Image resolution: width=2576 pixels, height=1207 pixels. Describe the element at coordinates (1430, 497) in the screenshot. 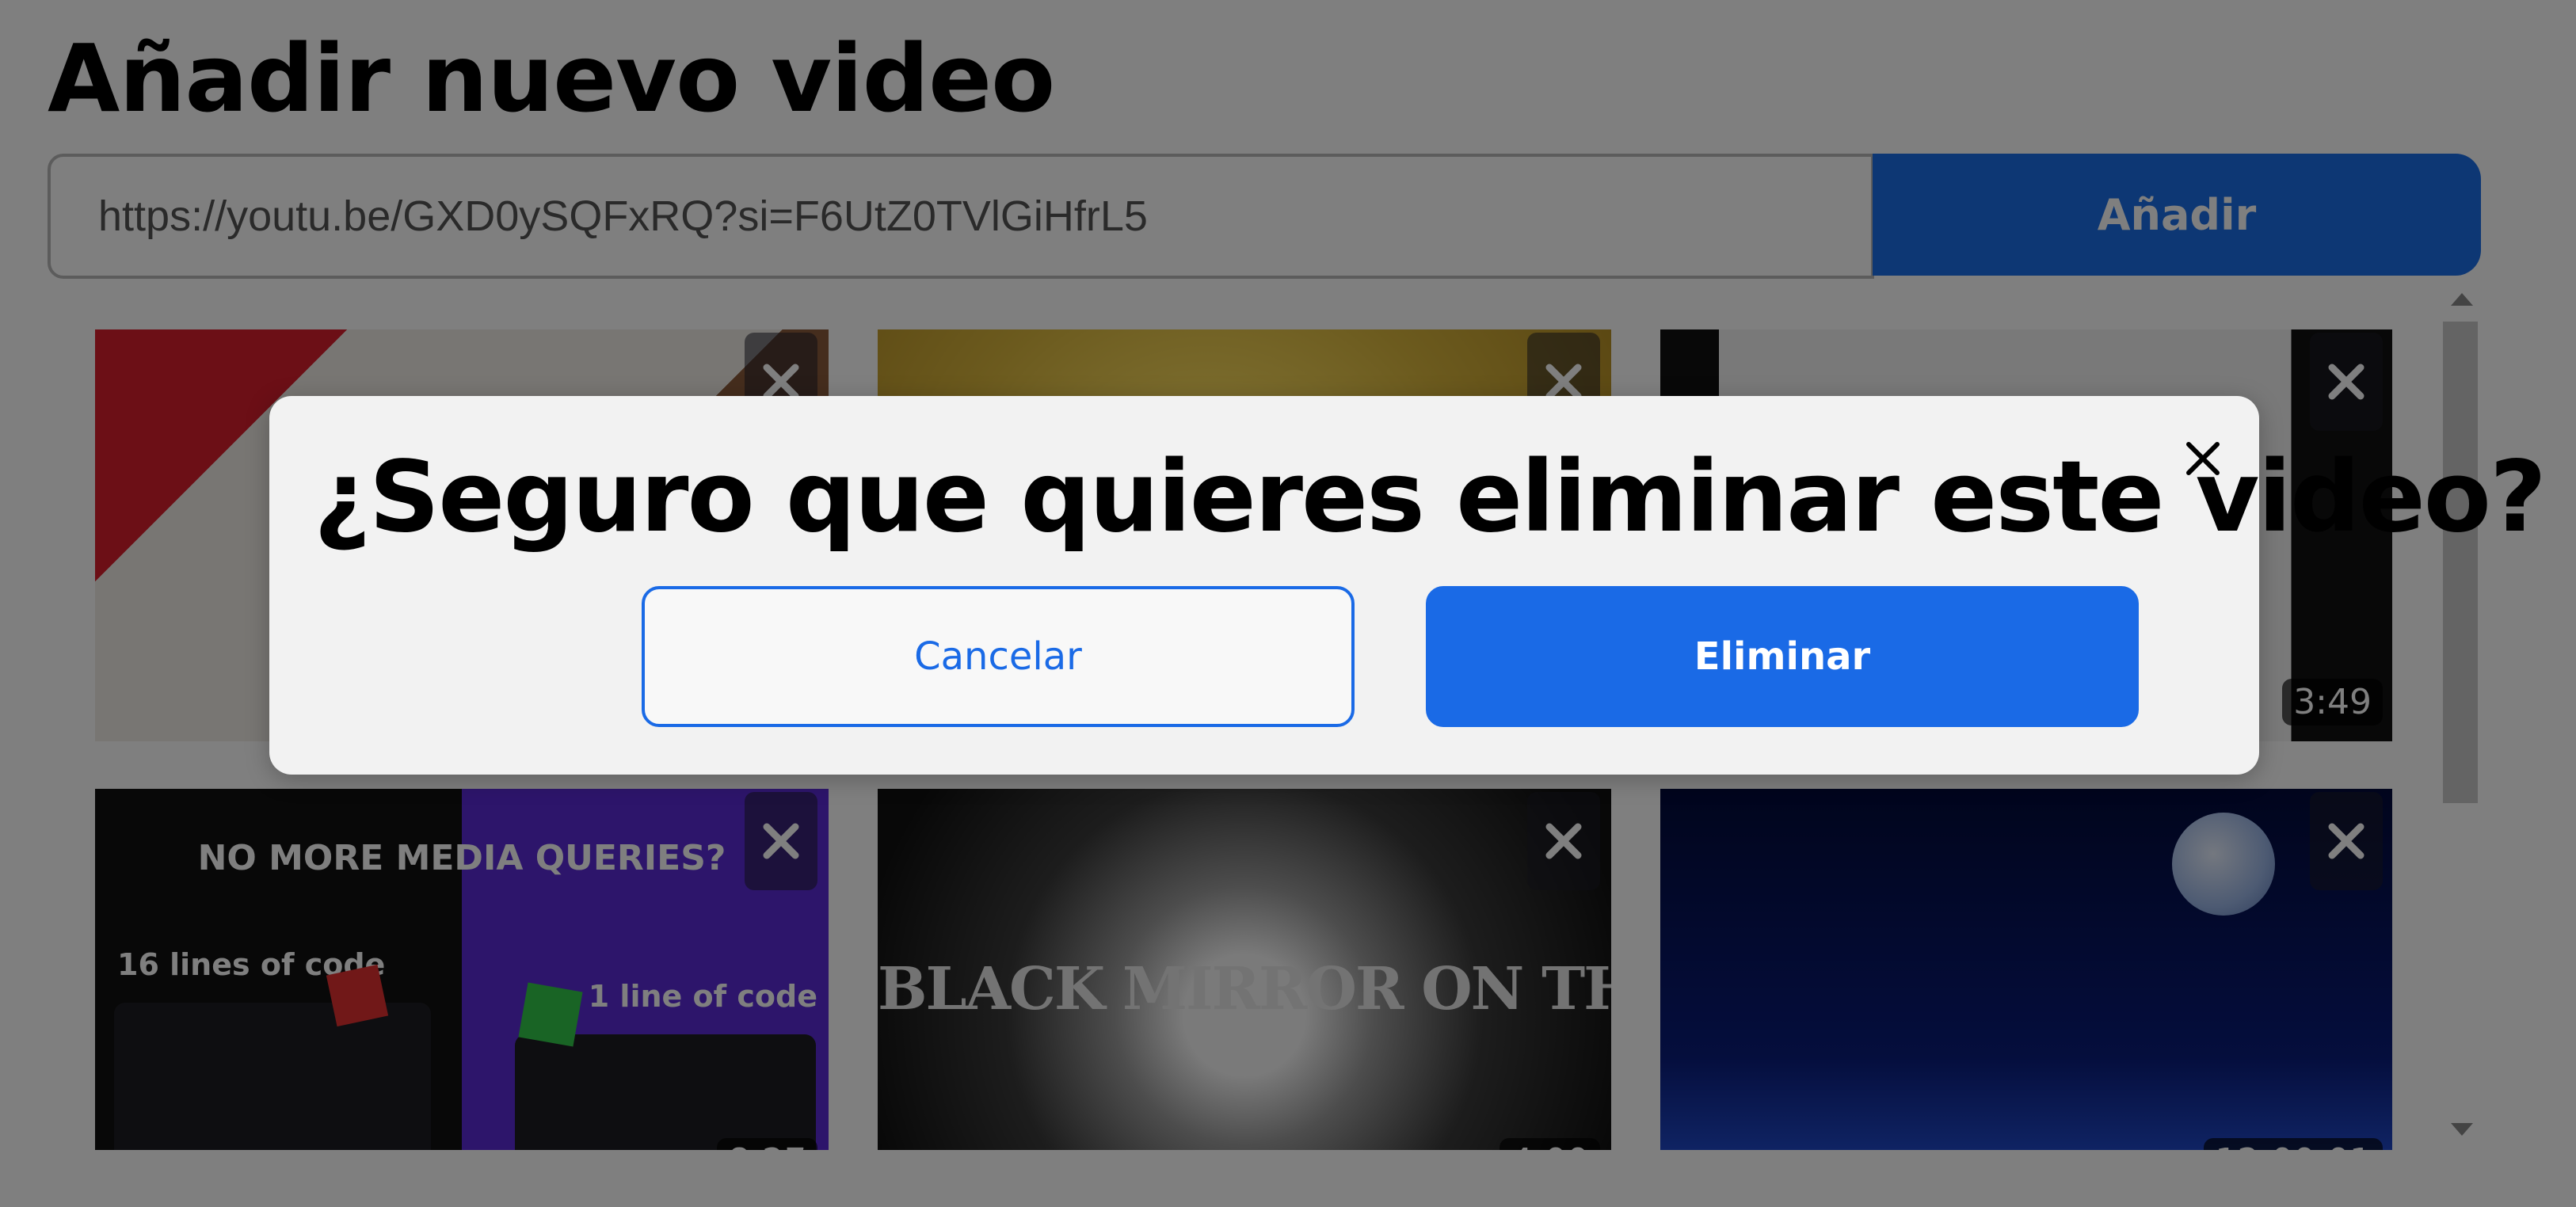

I see `dialog-title: ¿Seguro que quieres eliminar este video?` at that location.